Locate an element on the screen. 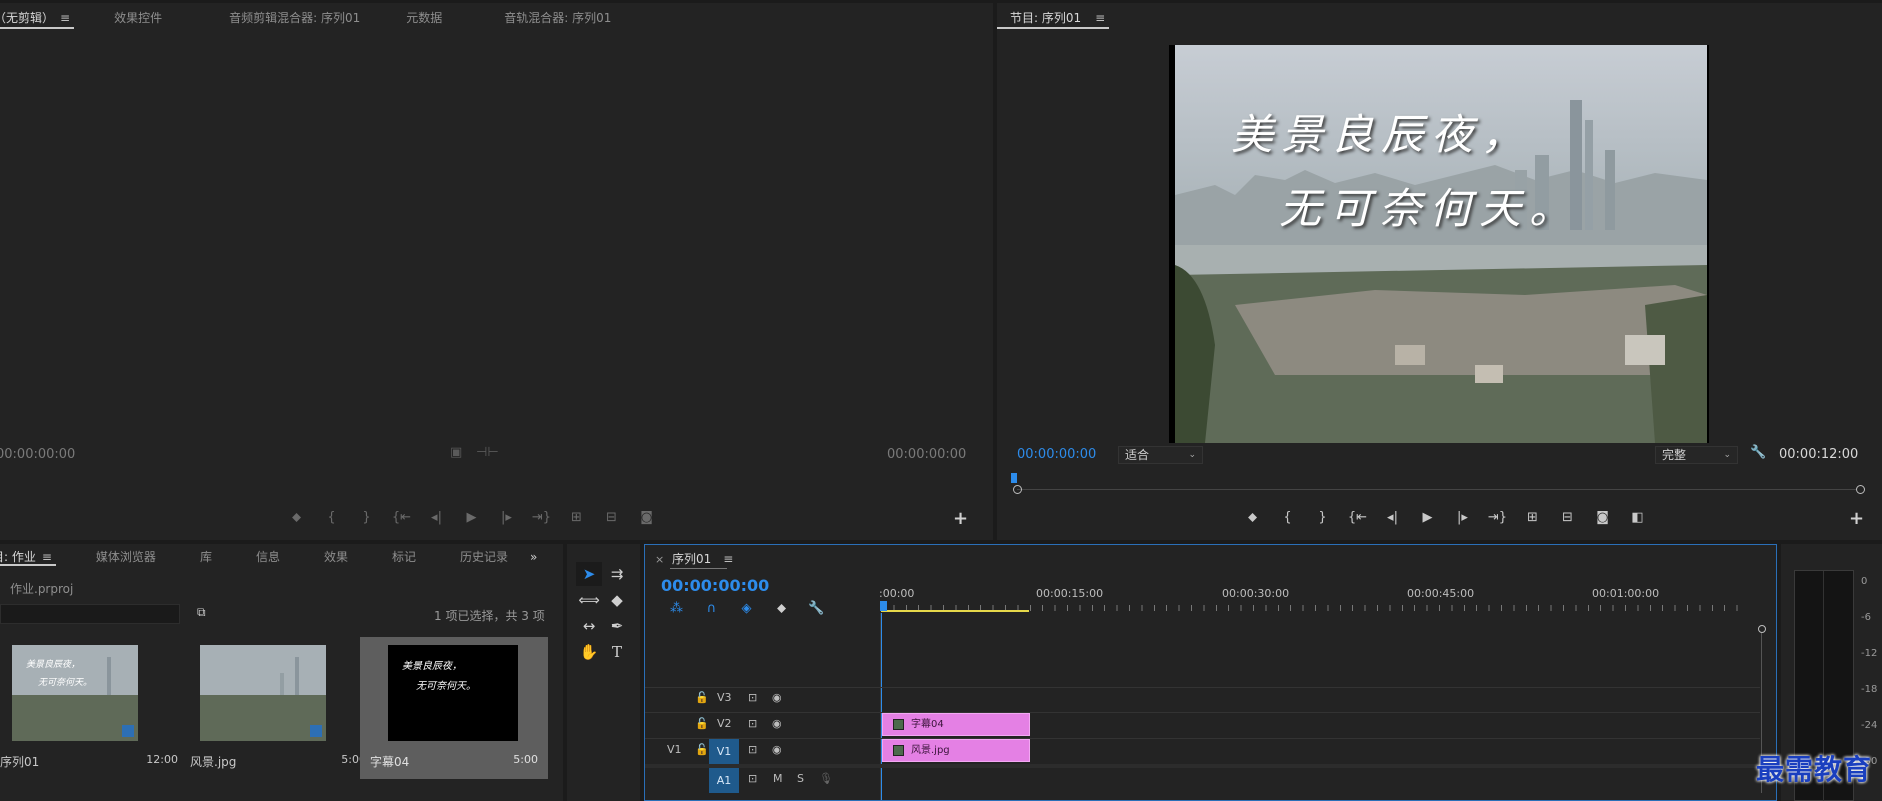 The image size is (1882, 801). tab-source: （无剪辑） ≡ is located at coordinates (46, 18).